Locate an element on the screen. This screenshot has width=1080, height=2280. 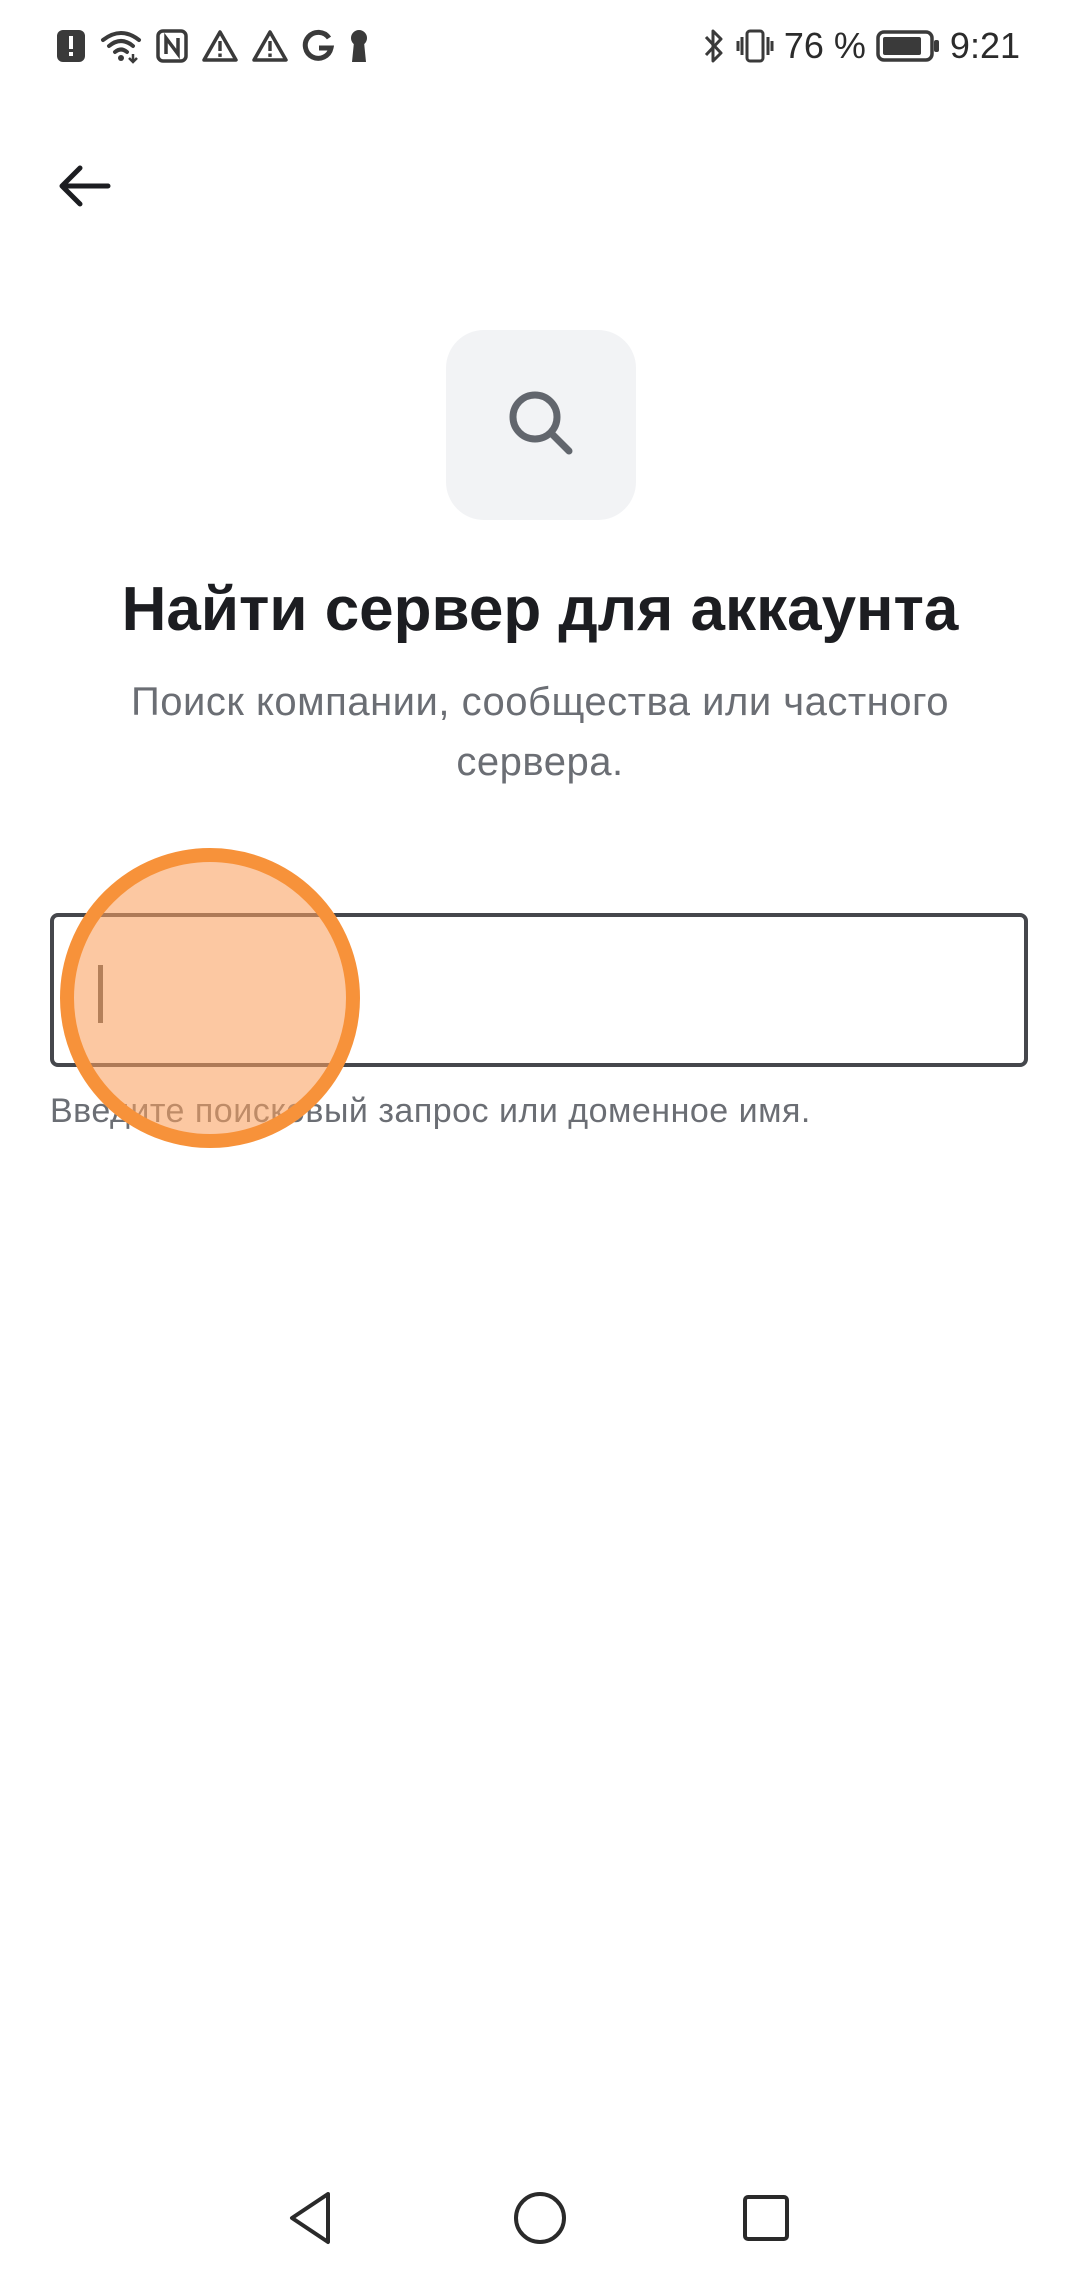
battery-icon is located at coordinates (908, 46).